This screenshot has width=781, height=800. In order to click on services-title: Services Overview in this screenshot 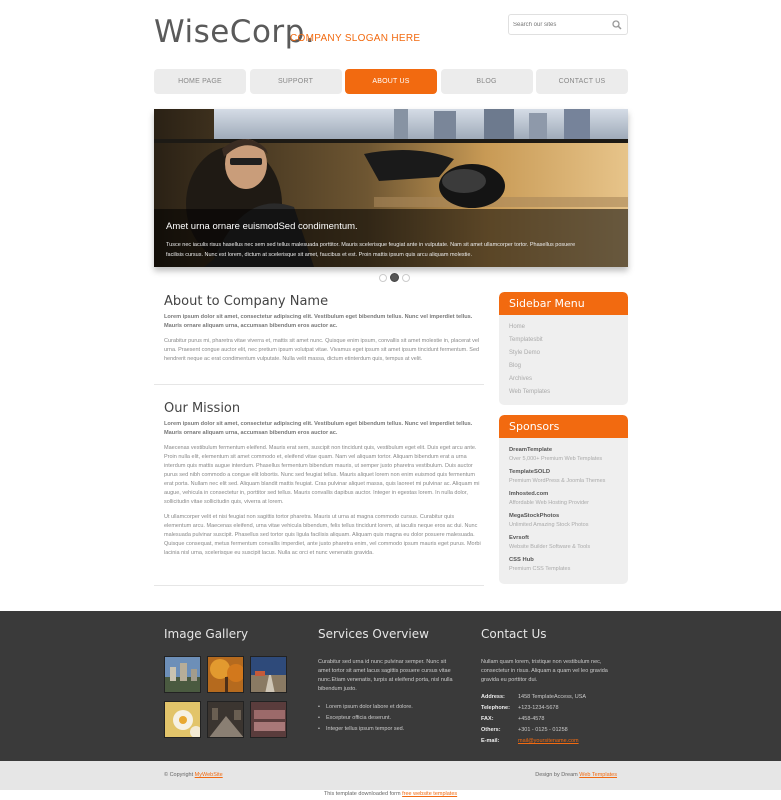, I will do `click(373, 634)`.